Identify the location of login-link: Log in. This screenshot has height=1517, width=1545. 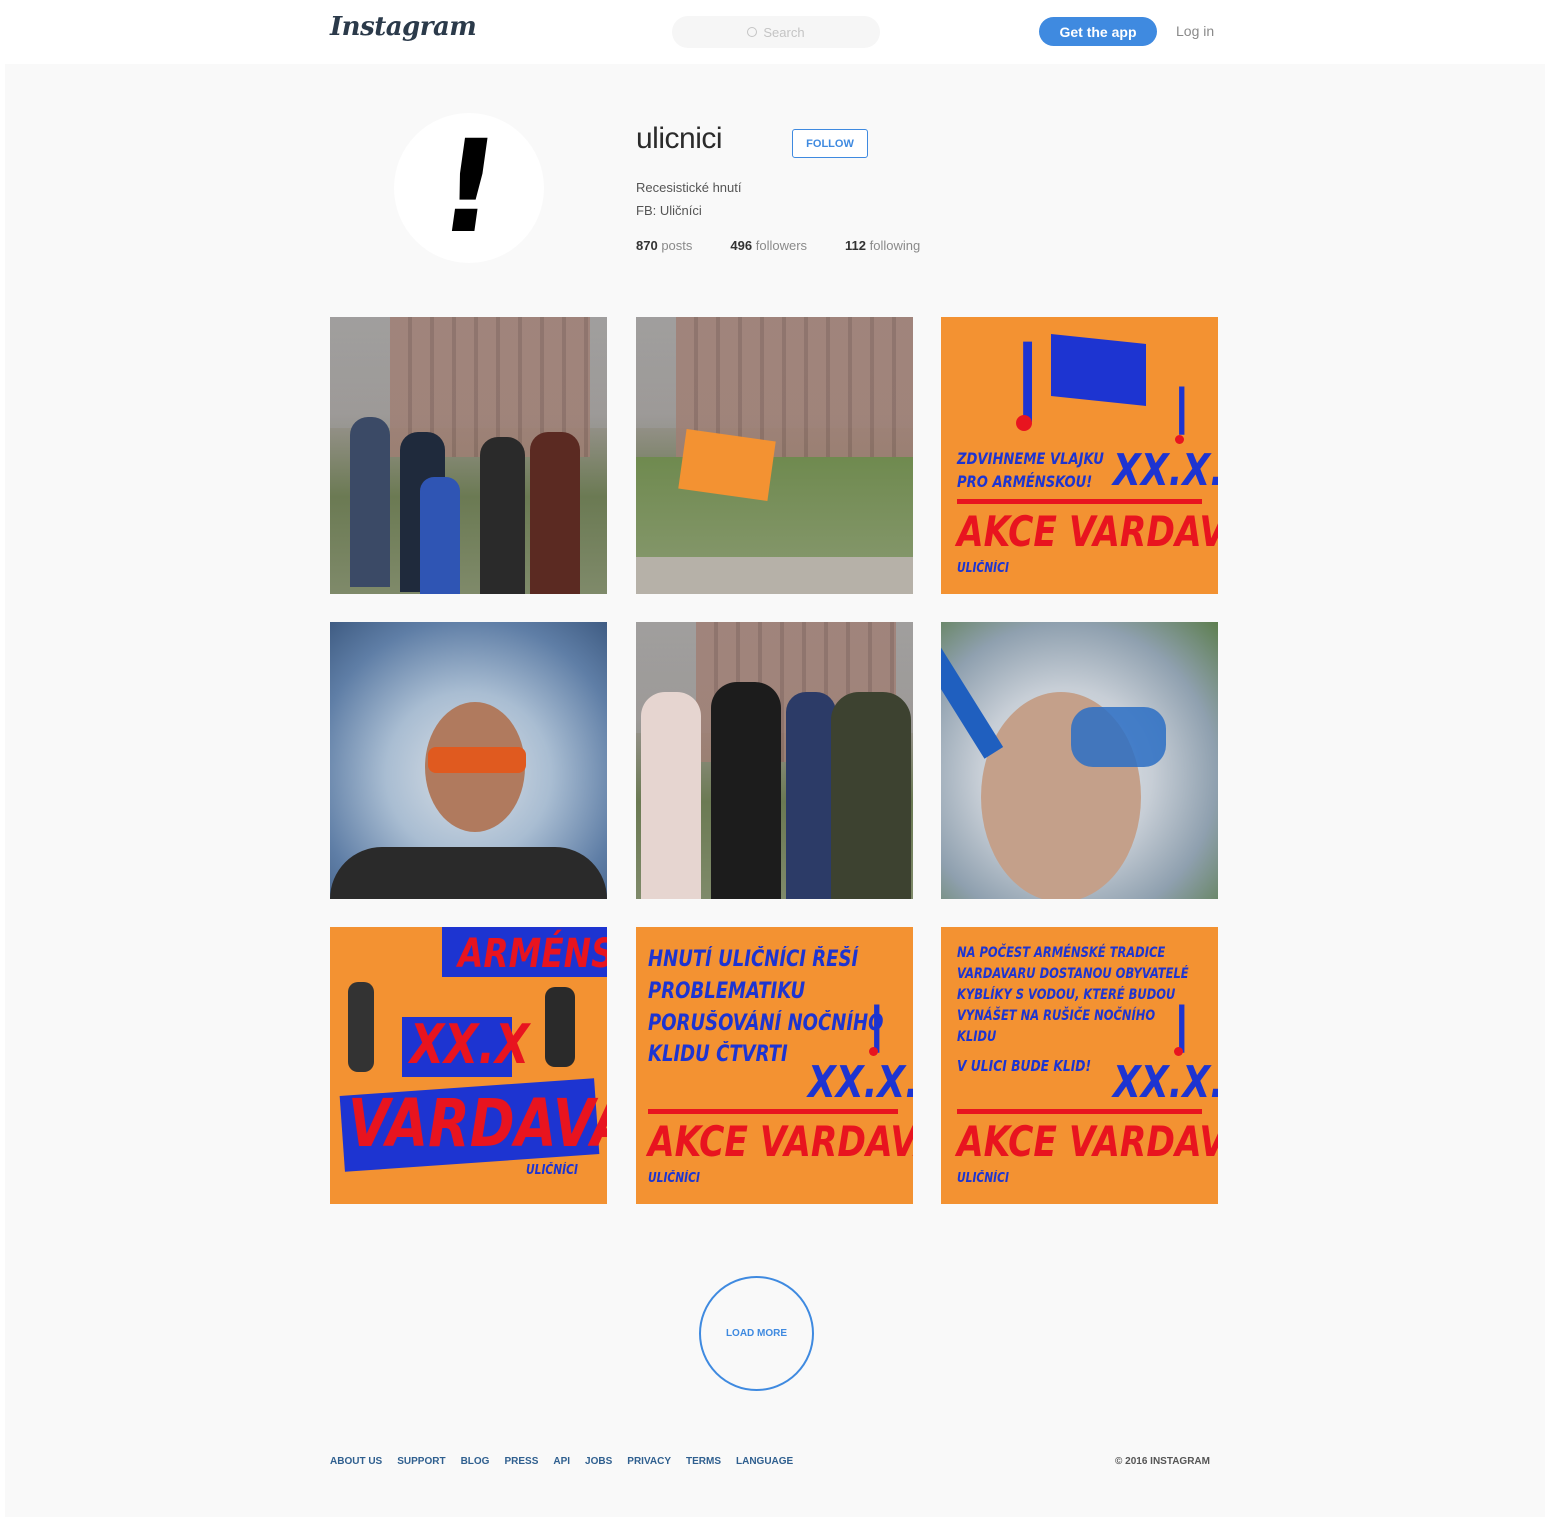
(1195, 31).